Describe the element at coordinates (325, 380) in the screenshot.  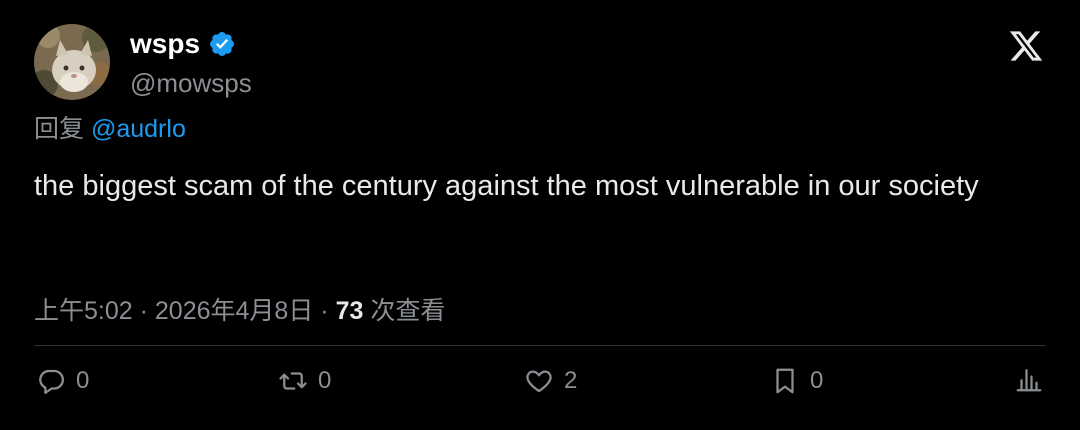
I see `repost-count: 0` at that location.